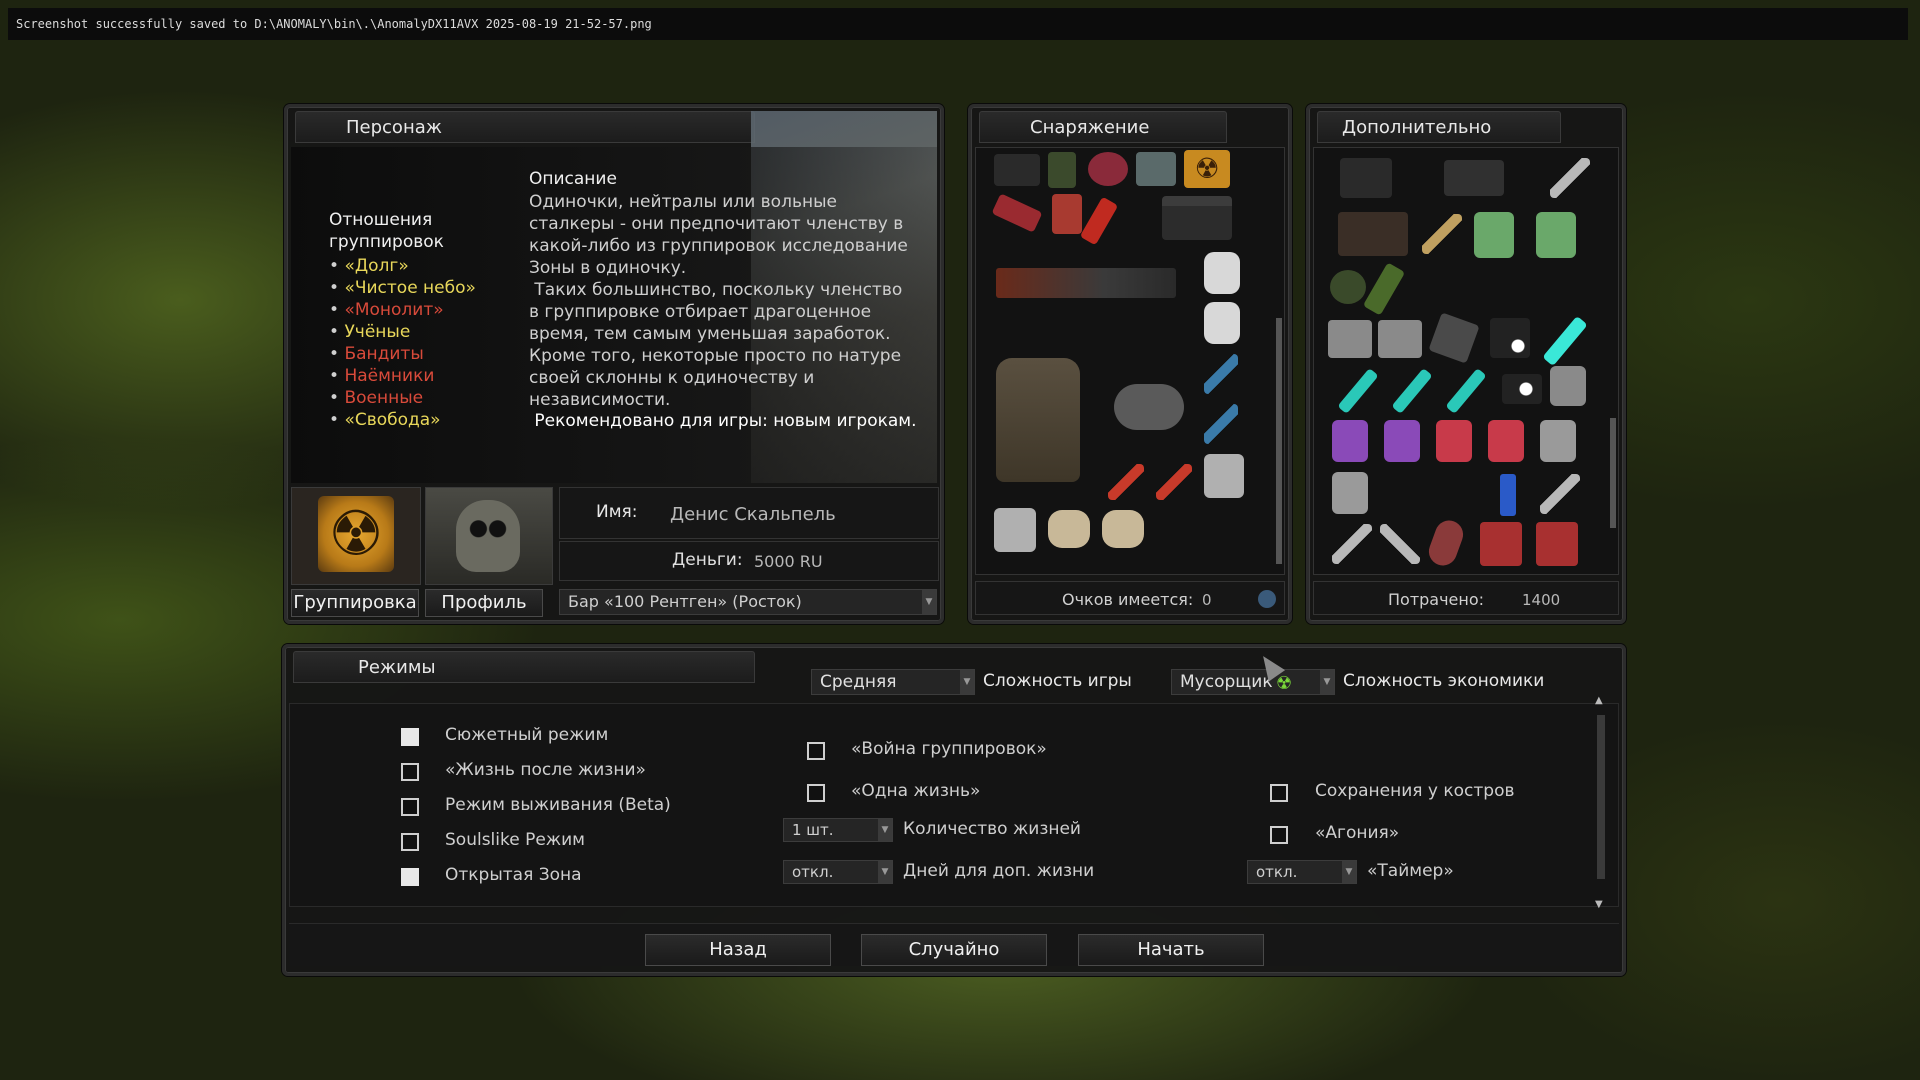  Describe the element at coordinates (748, 602) in the screenshot. I see `location-select: Бар «100 Рентген» (Росток) ▼` at that location.